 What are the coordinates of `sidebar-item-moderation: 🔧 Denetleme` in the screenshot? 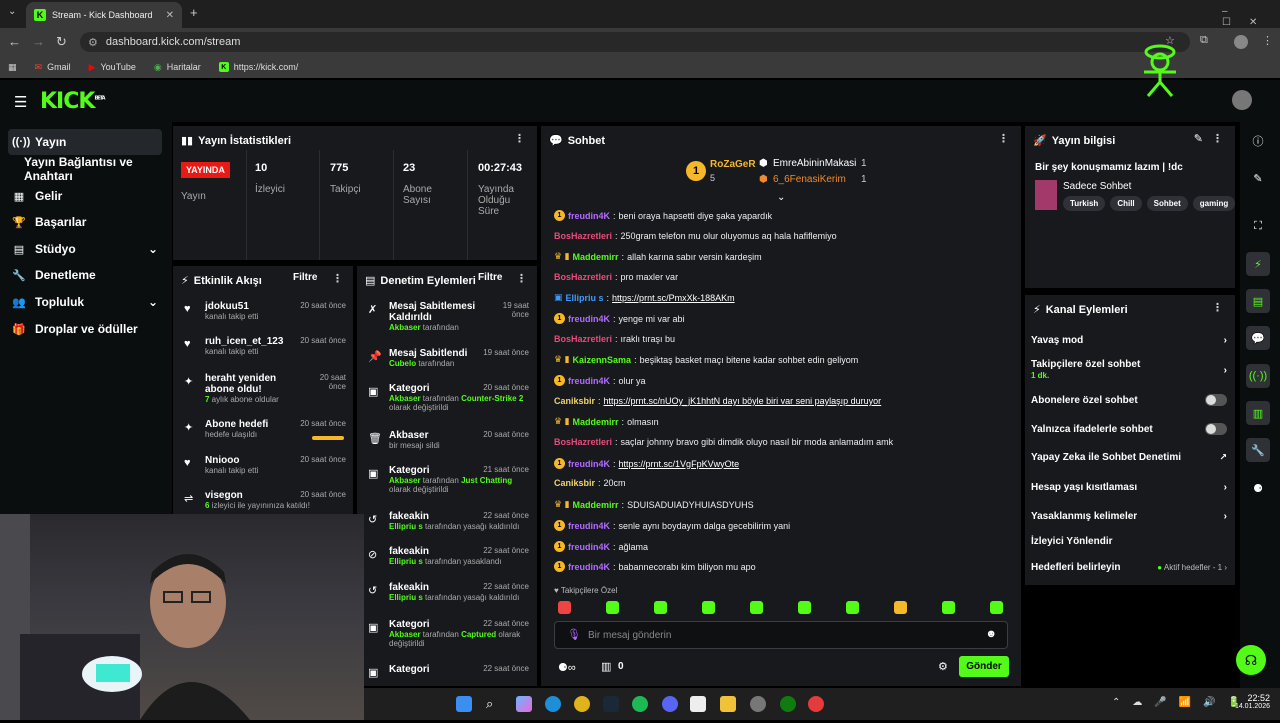 It's located at (85, 275).